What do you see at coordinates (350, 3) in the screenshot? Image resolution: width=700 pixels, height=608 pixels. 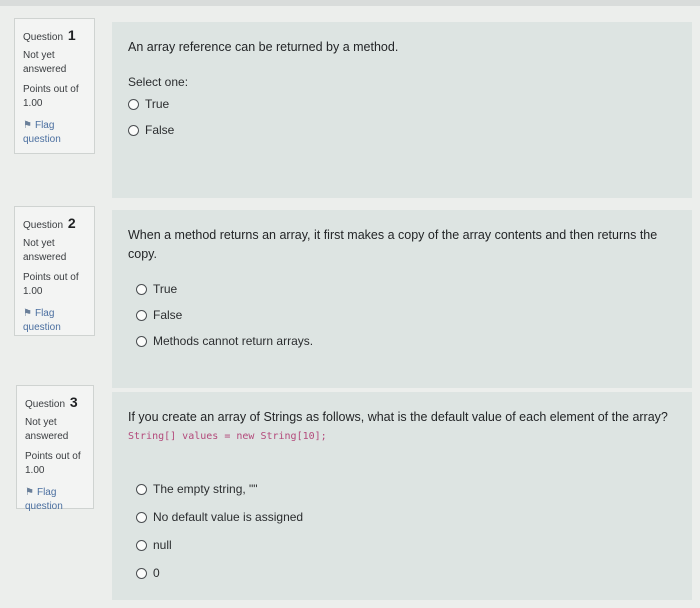 I see `top-bar` at bounding box center [350, 3].